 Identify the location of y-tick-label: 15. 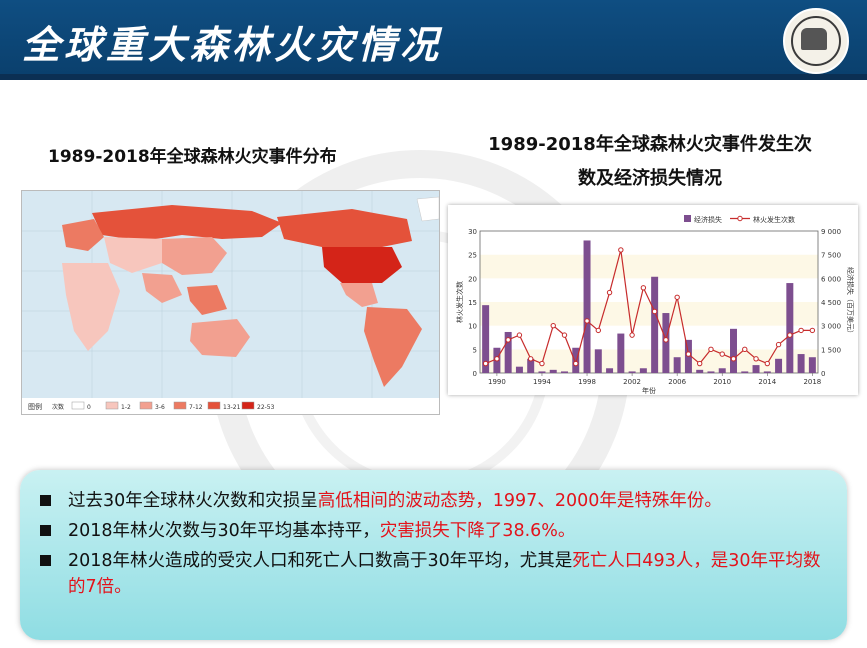
(472, 303).